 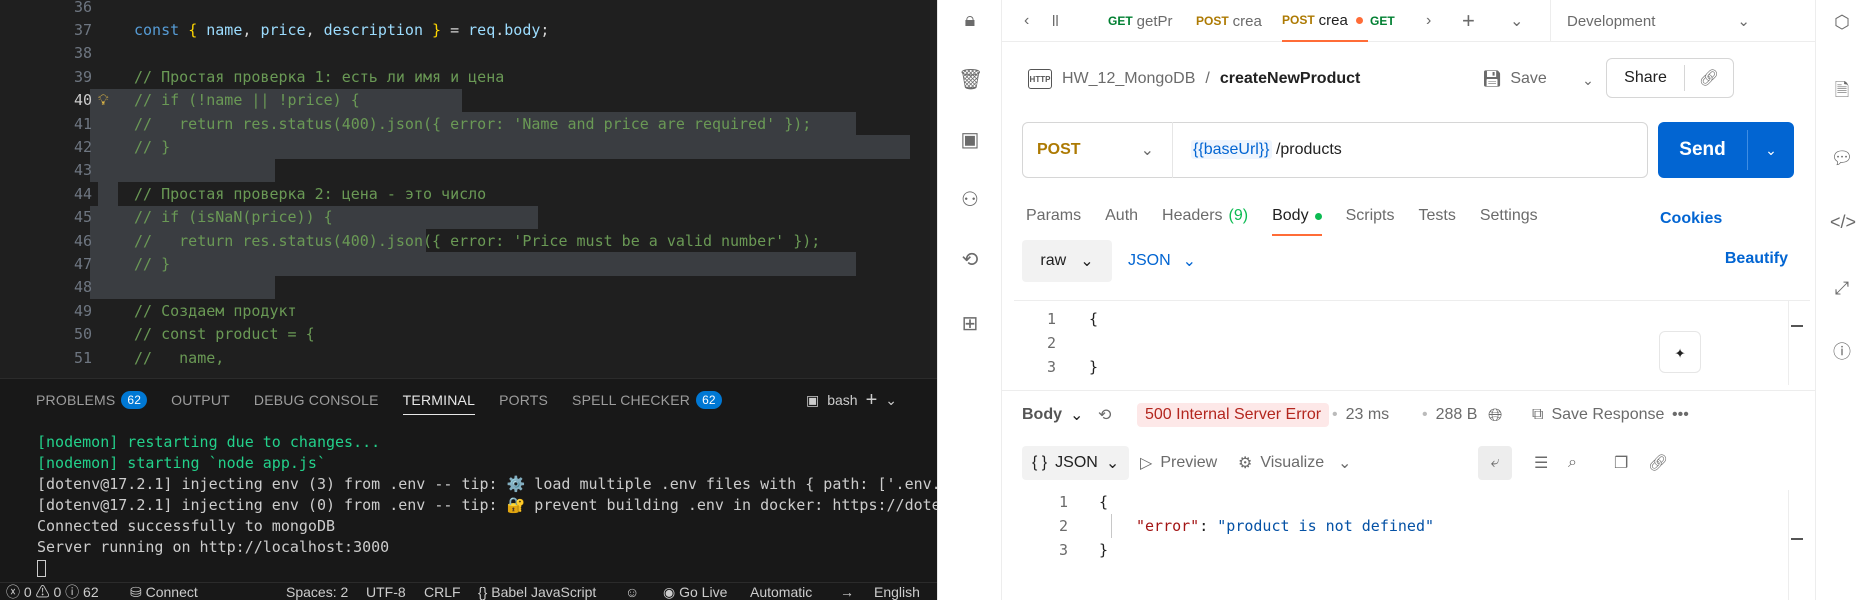 What do you see at coordinates (52, 591) in the screenshot?
I see `problems-status: ⓧ 0 ⚠ 0 ⓘ 62` at bounding box center [52, 591].